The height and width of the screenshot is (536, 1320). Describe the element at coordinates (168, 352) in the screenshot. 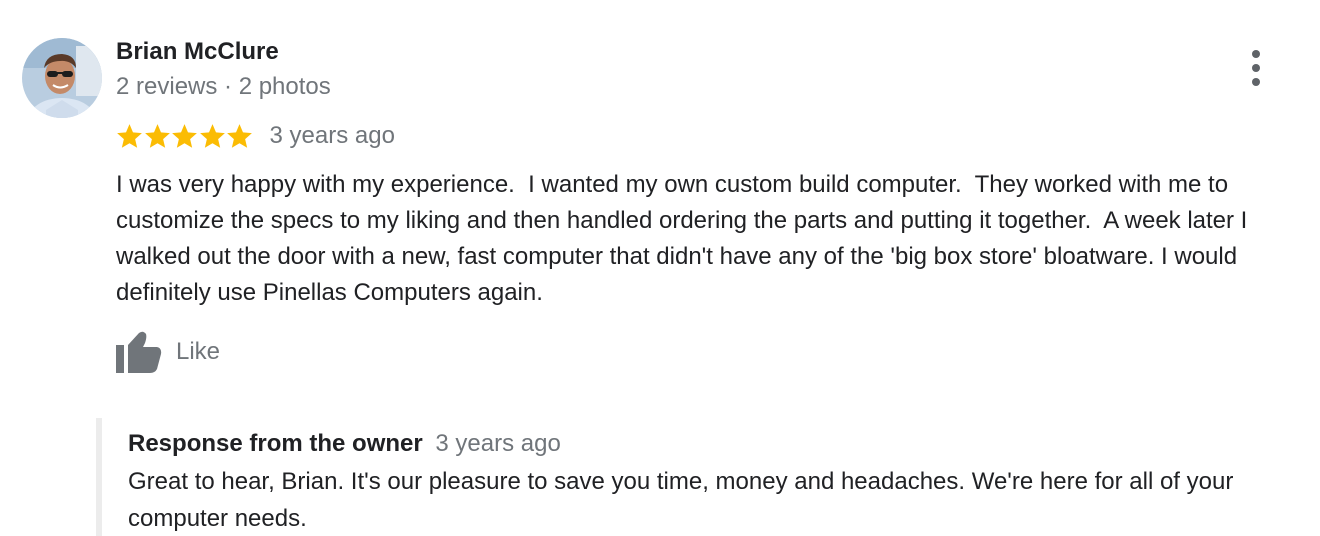

I see `like-button: Like` at that location.